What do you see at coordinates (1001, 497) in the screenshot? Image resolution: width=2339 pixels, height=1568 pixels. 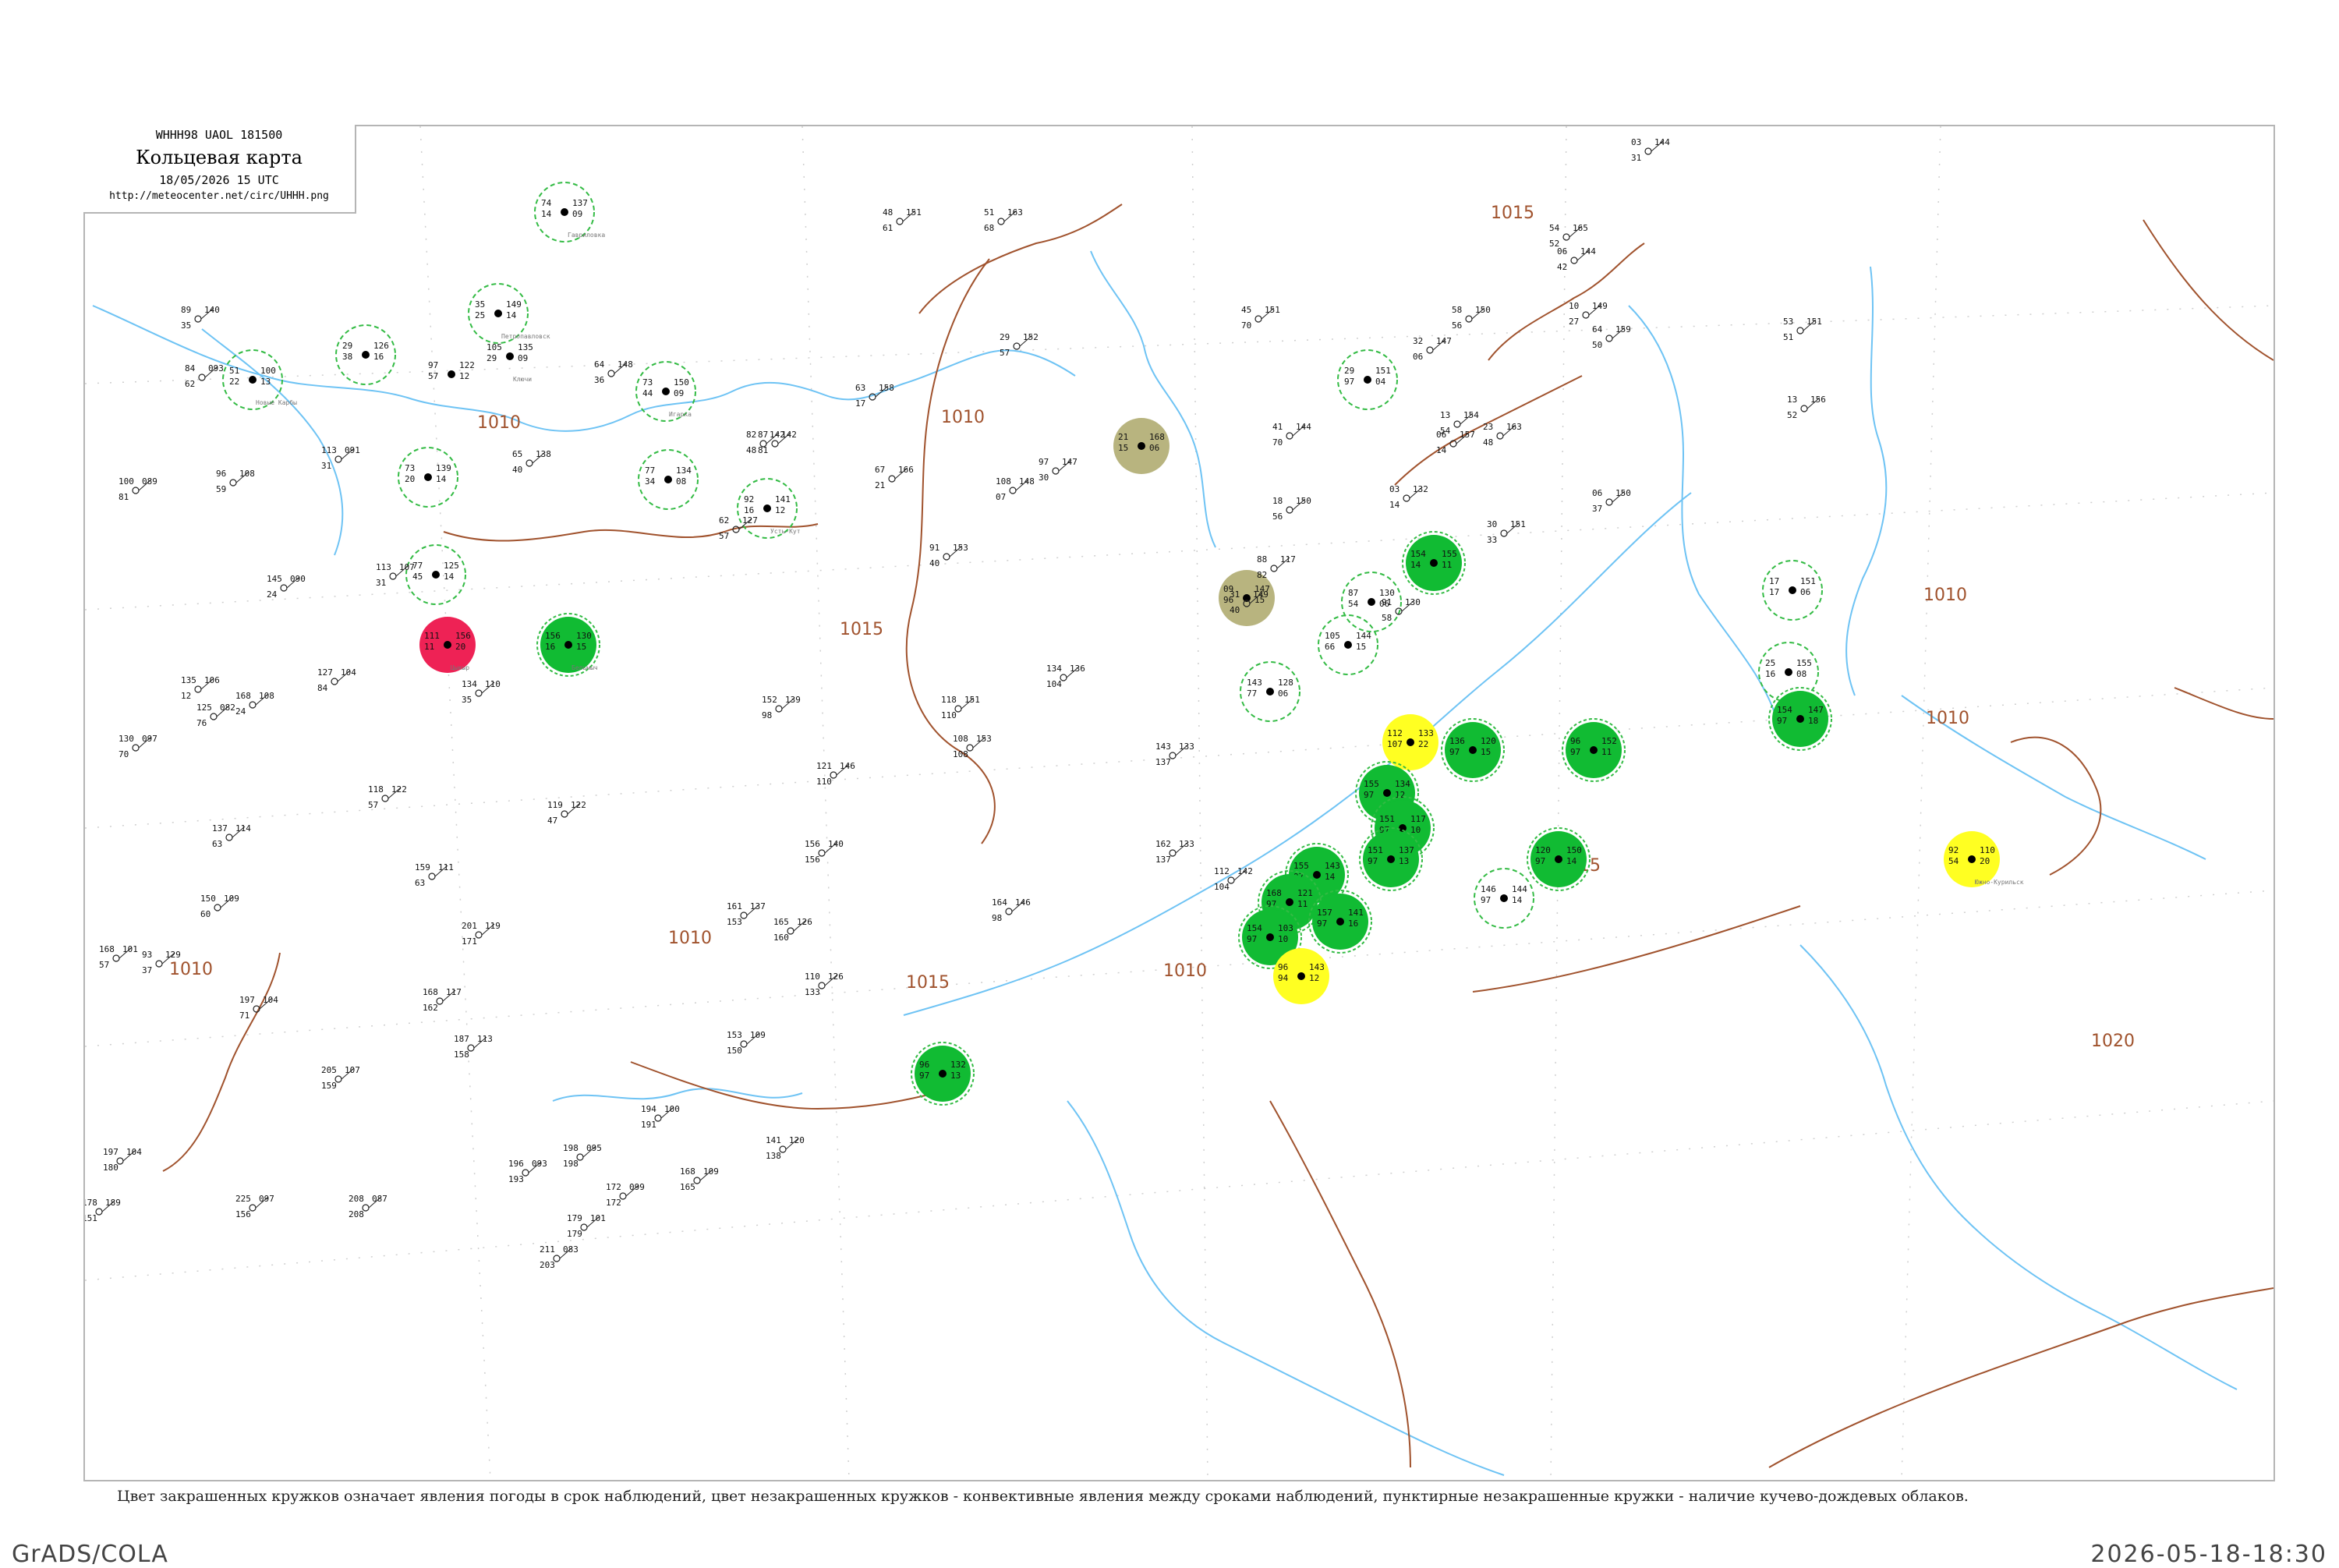 I see `station-dewpoint: 07` at bounding box center [1001, 497].